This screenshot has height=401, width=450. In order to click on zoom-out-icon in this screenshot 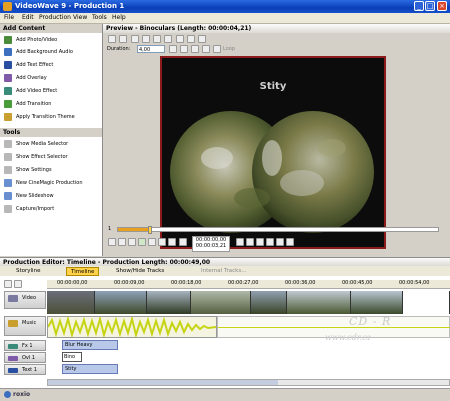, I will do `click(18, 284)`.